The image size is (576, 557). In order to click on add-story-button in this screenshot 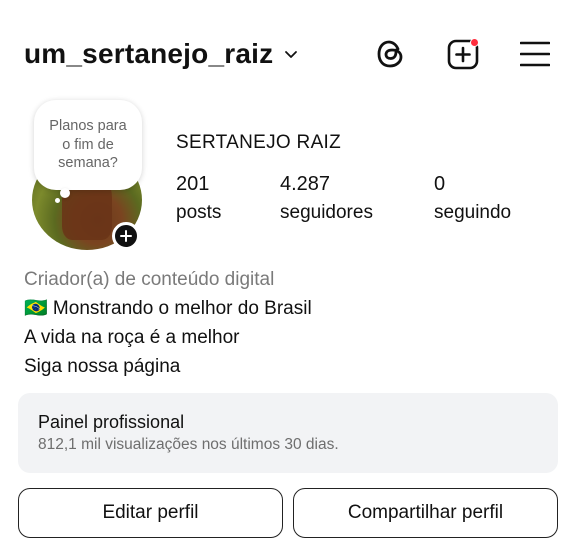, I will do `click(126, 236)`.